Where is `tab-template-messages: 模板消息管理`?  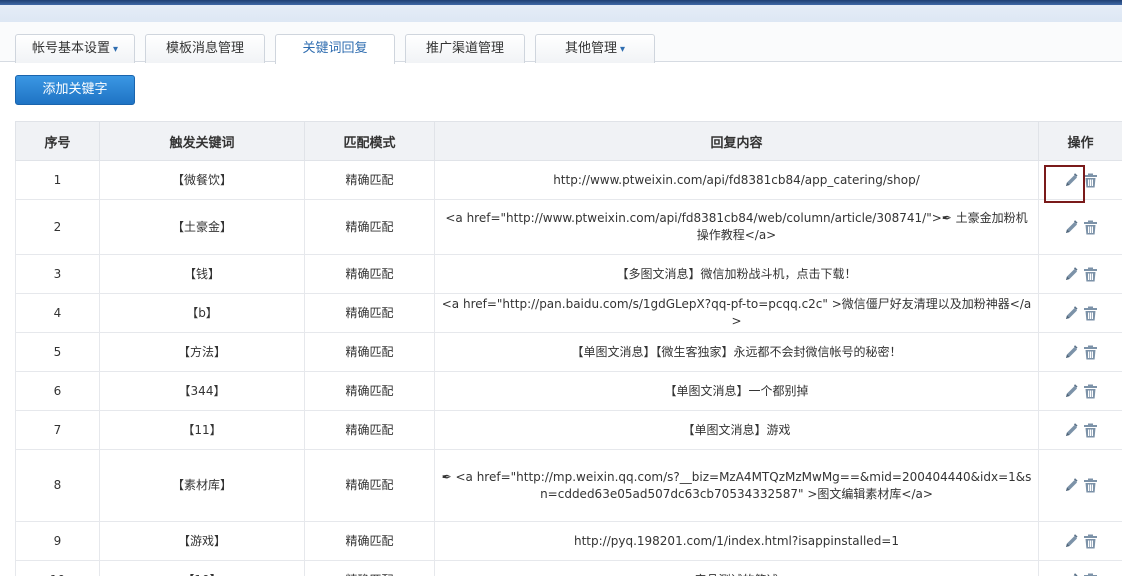
tab-template-messages: 模板消息管理 is located at coordinates (205, 48).